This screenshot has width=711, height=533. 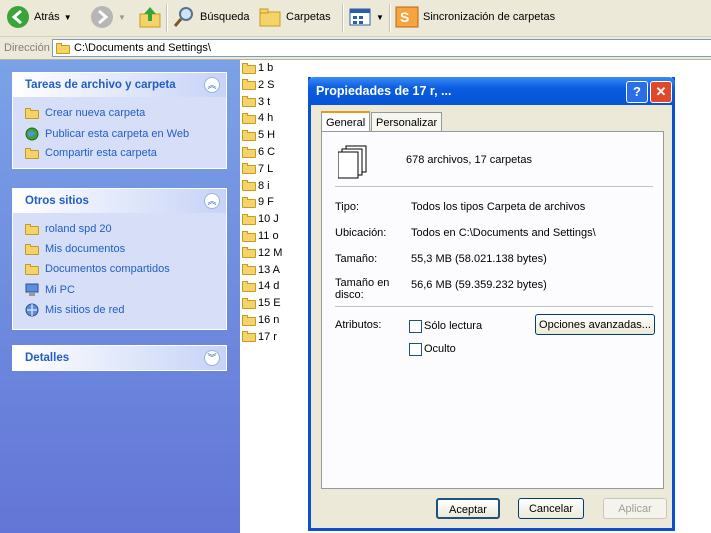 I want to click on folder-name: 17 r, so click(x=267, y=336).